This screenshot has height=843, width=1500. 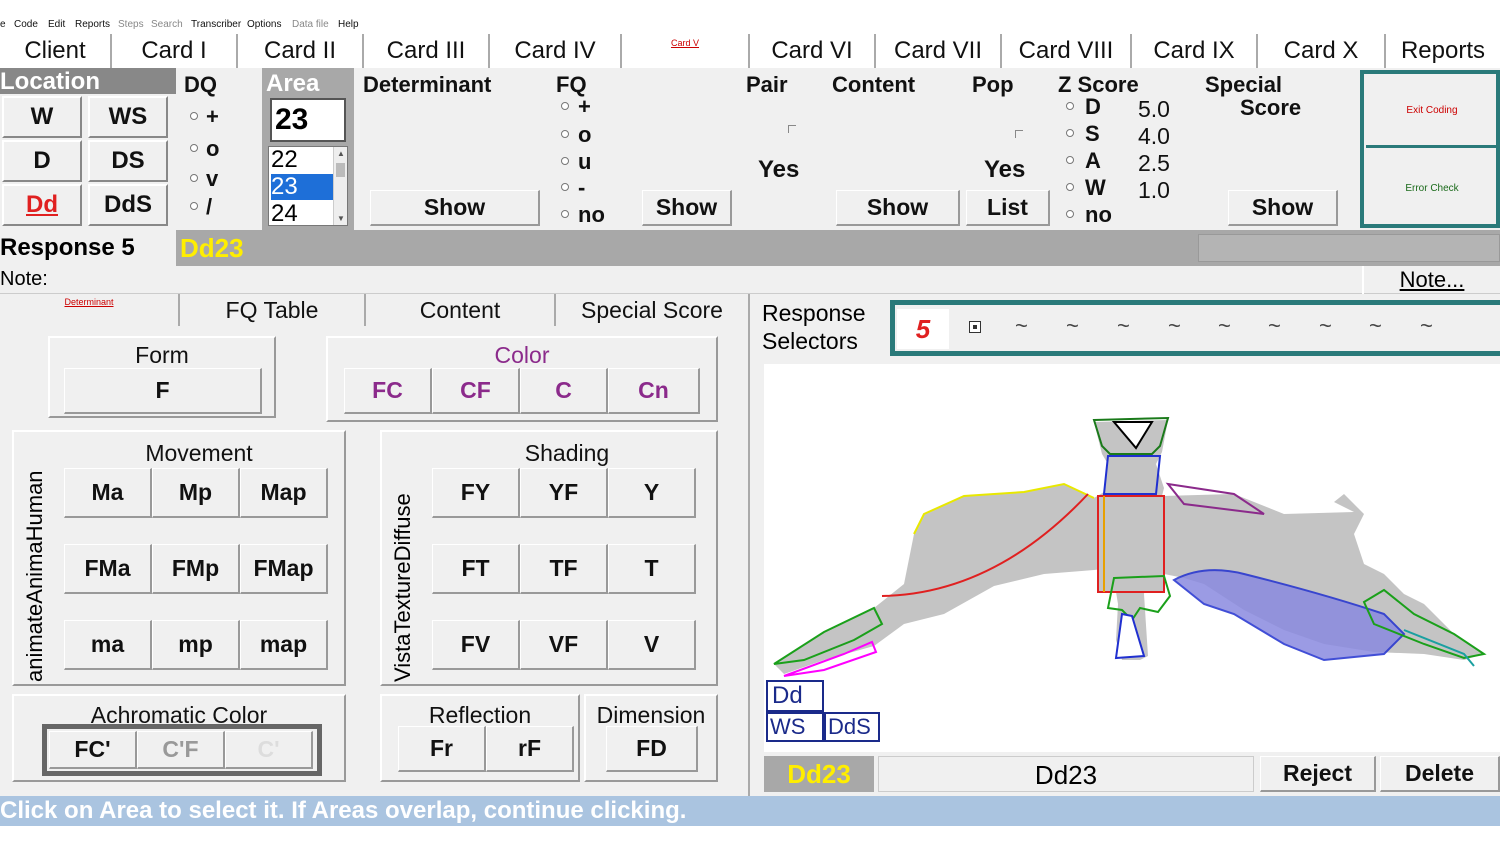 I want to click on selector-target-icon, so click(x=975, y=327).